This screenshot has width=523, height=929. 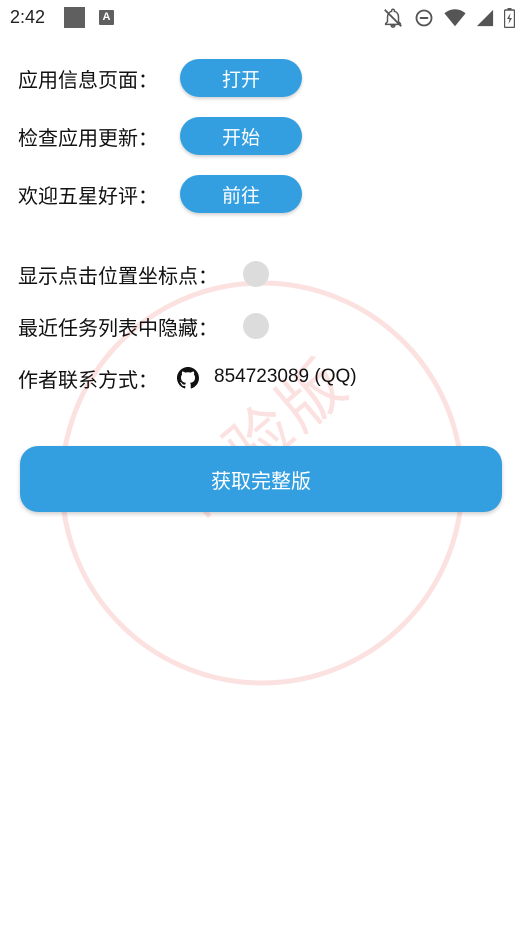 What do you see at coordinates (256, 326) in the screenshot?
I see `hide-recents-toggle` at bounding box center [256, 326].